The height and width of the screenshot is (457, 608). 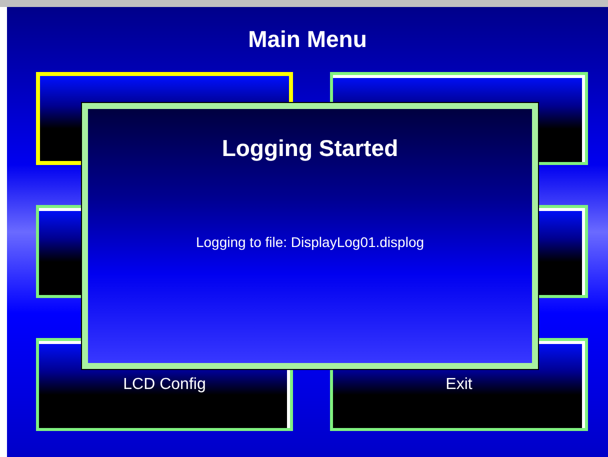 I want to click on dialog-title: Logging Started, so click(x=310, y=148).